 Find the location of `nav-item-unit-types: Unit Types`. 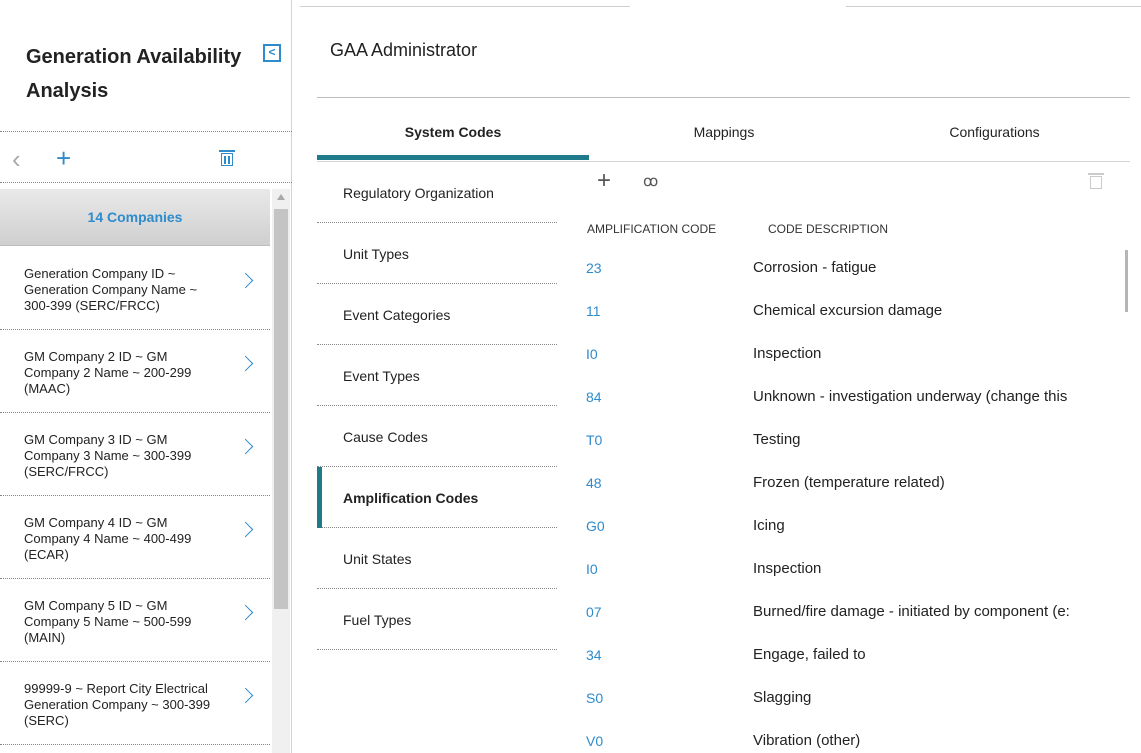

nav-item-unit-types: Unit Types is located at coordinates (437, 253).